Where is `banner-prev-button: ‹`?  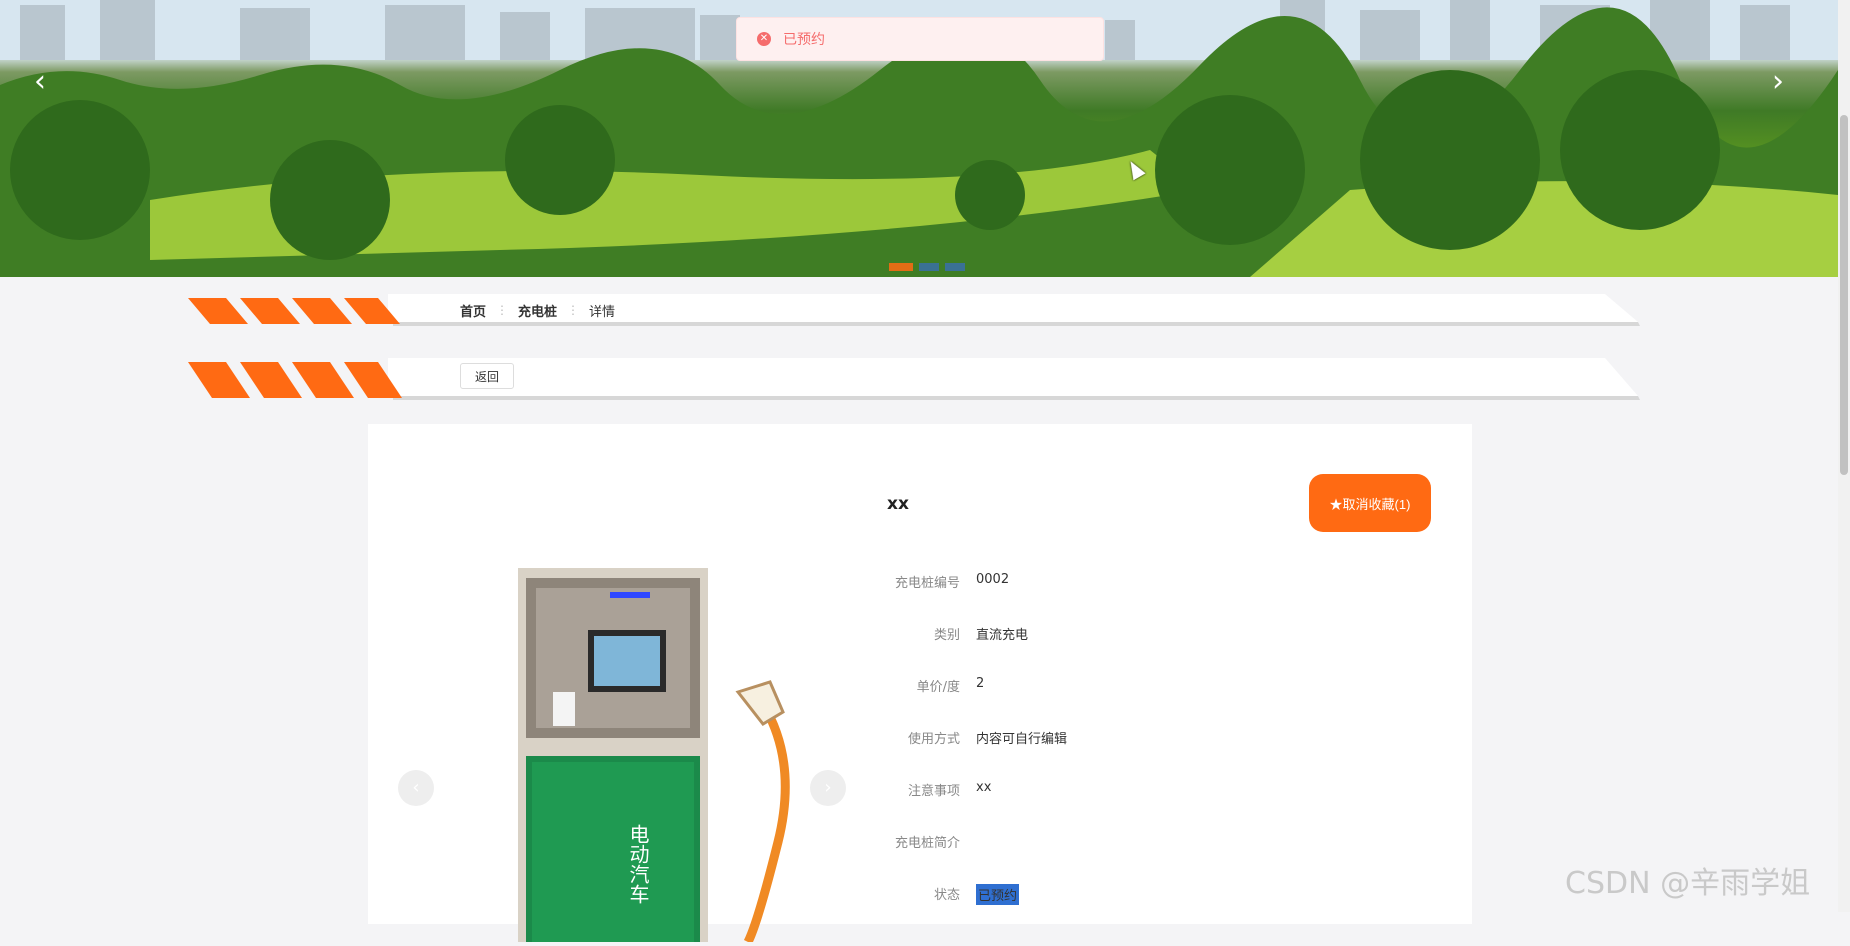 banner-prev-button: ‹ is located at coordinates (40, 82).